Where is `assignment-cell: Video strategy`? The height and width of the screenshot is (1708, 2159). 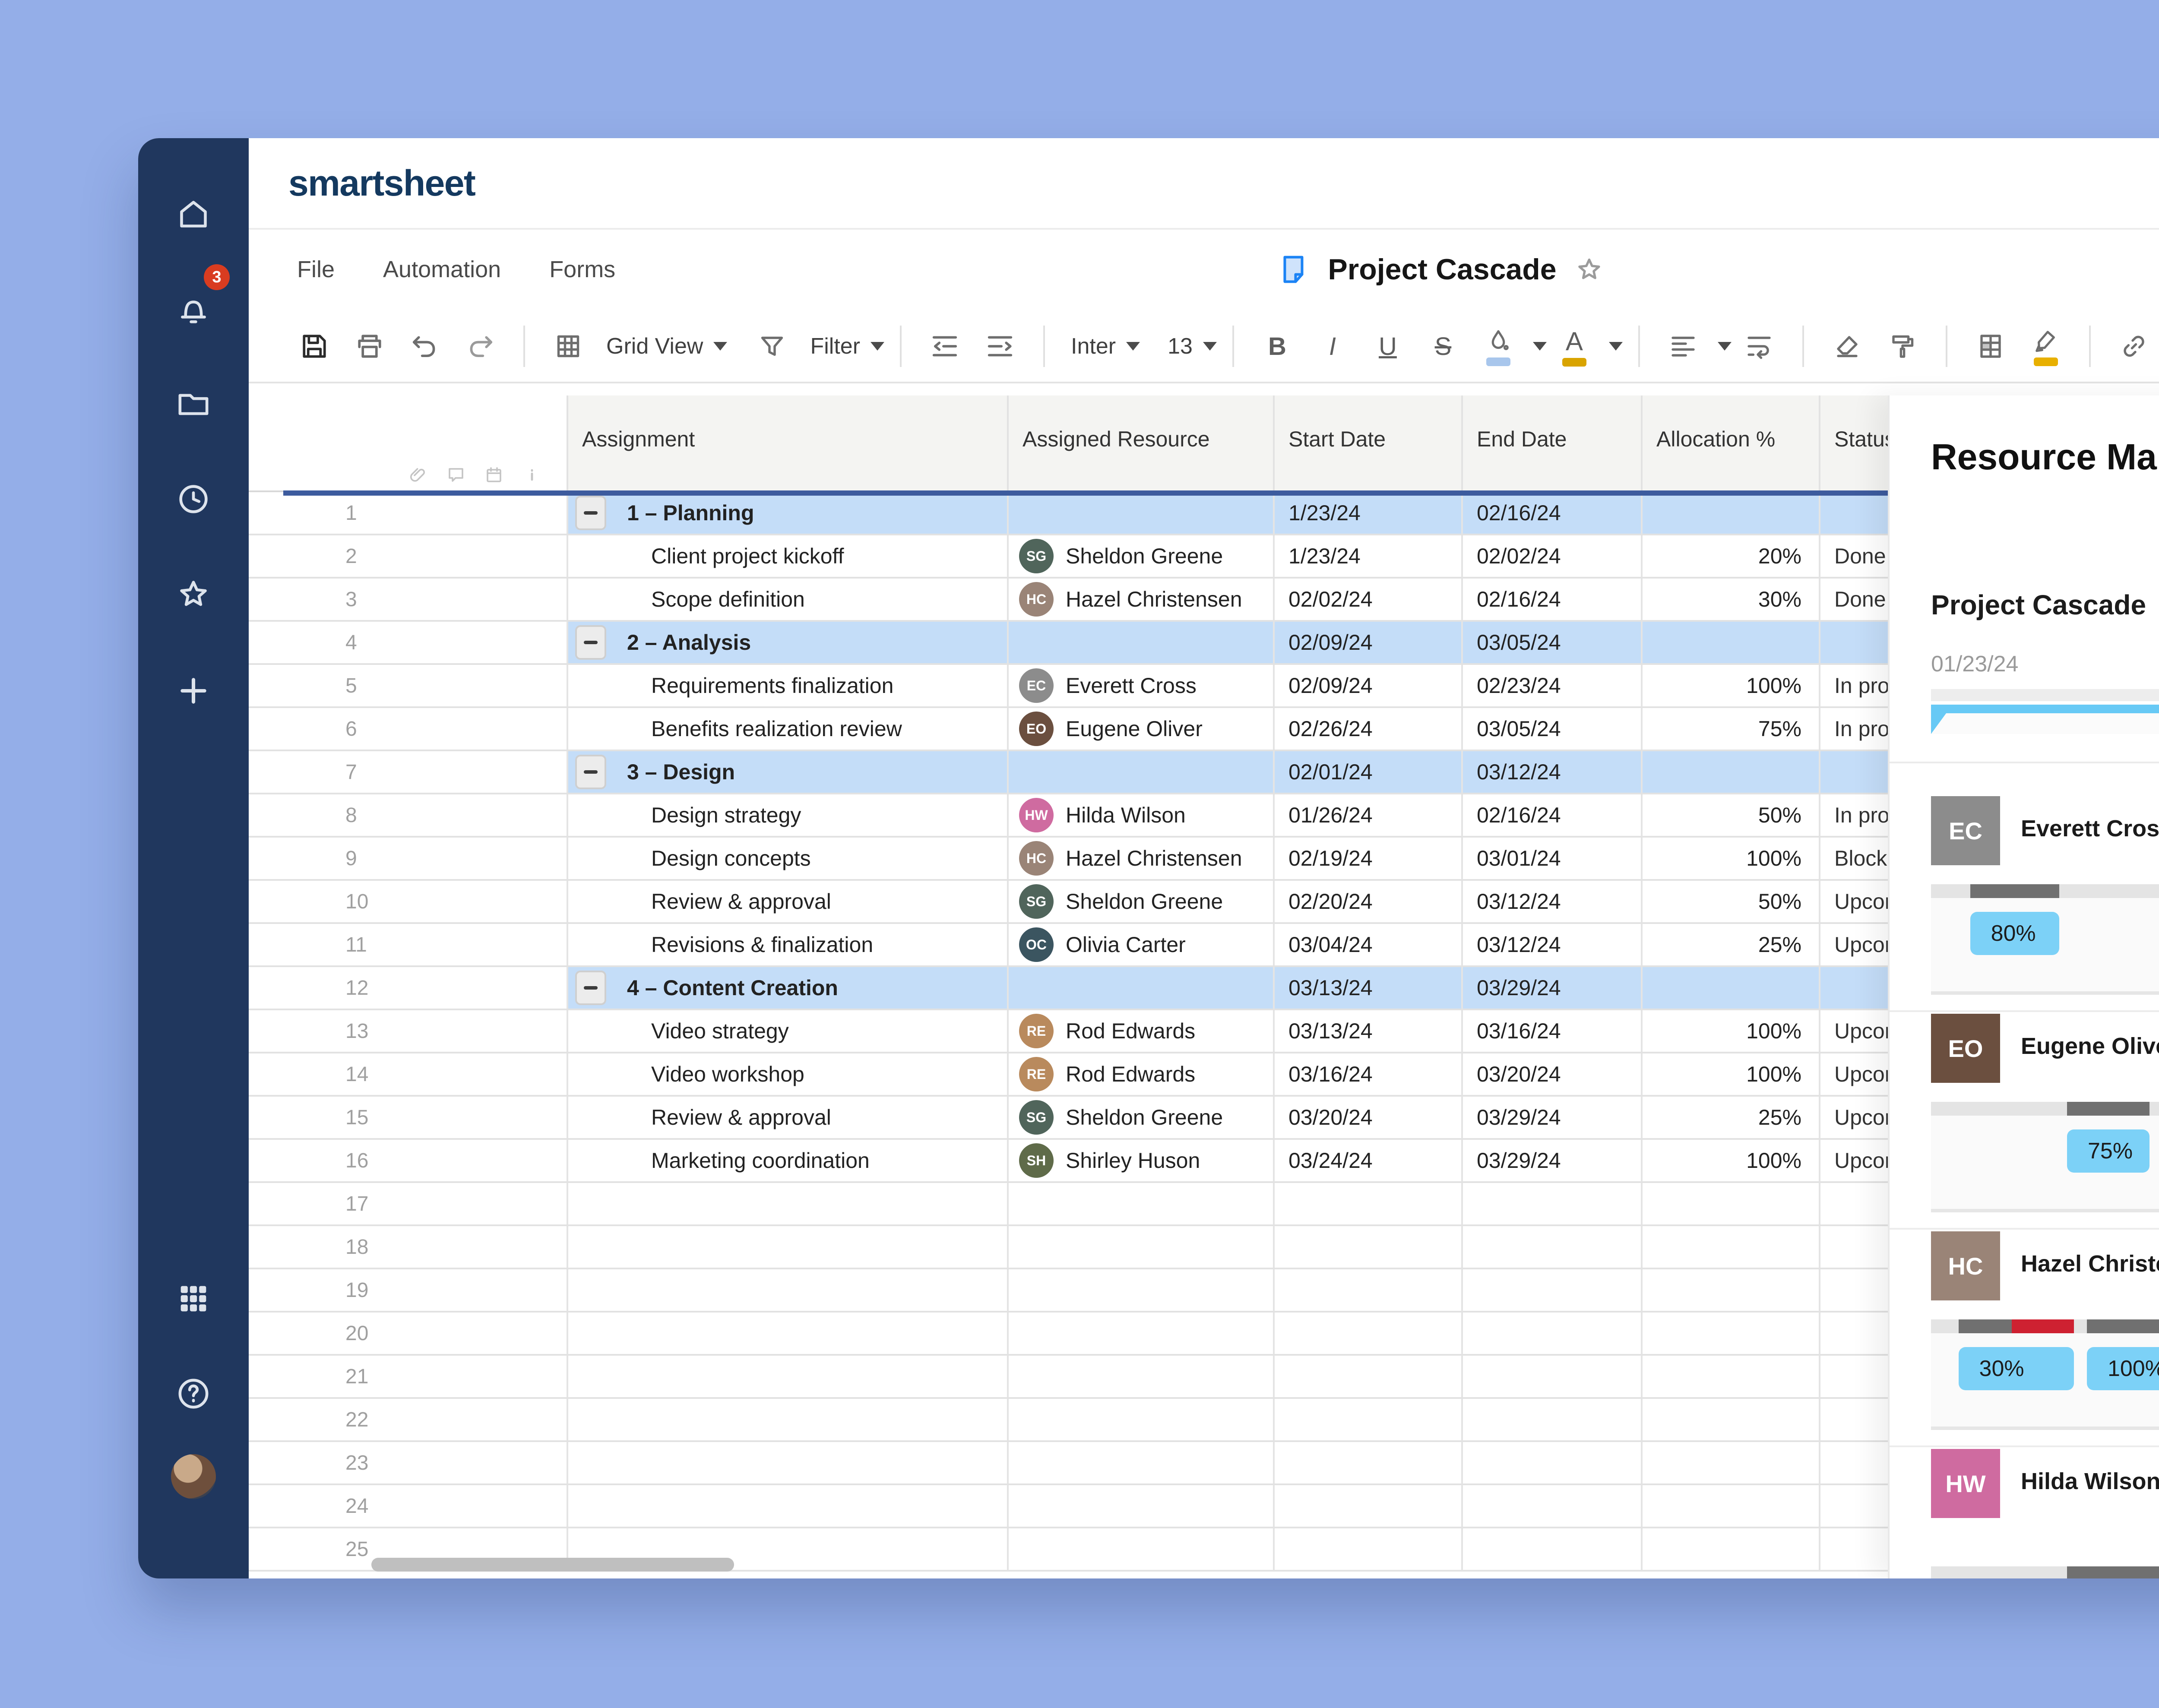 assignment-cell: Video strategy is located at coordinates (788, 1031).